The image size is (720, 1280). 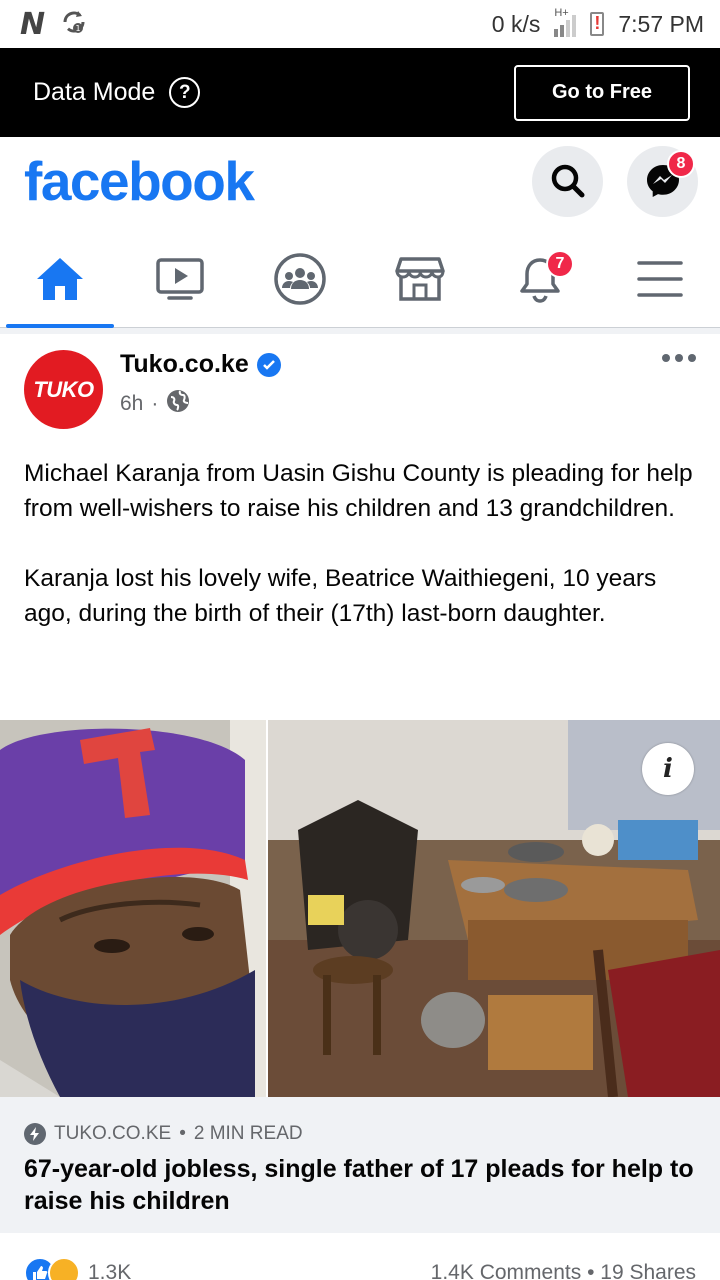 I want to click on instant-article-icon, so click(x=35, y=1134).